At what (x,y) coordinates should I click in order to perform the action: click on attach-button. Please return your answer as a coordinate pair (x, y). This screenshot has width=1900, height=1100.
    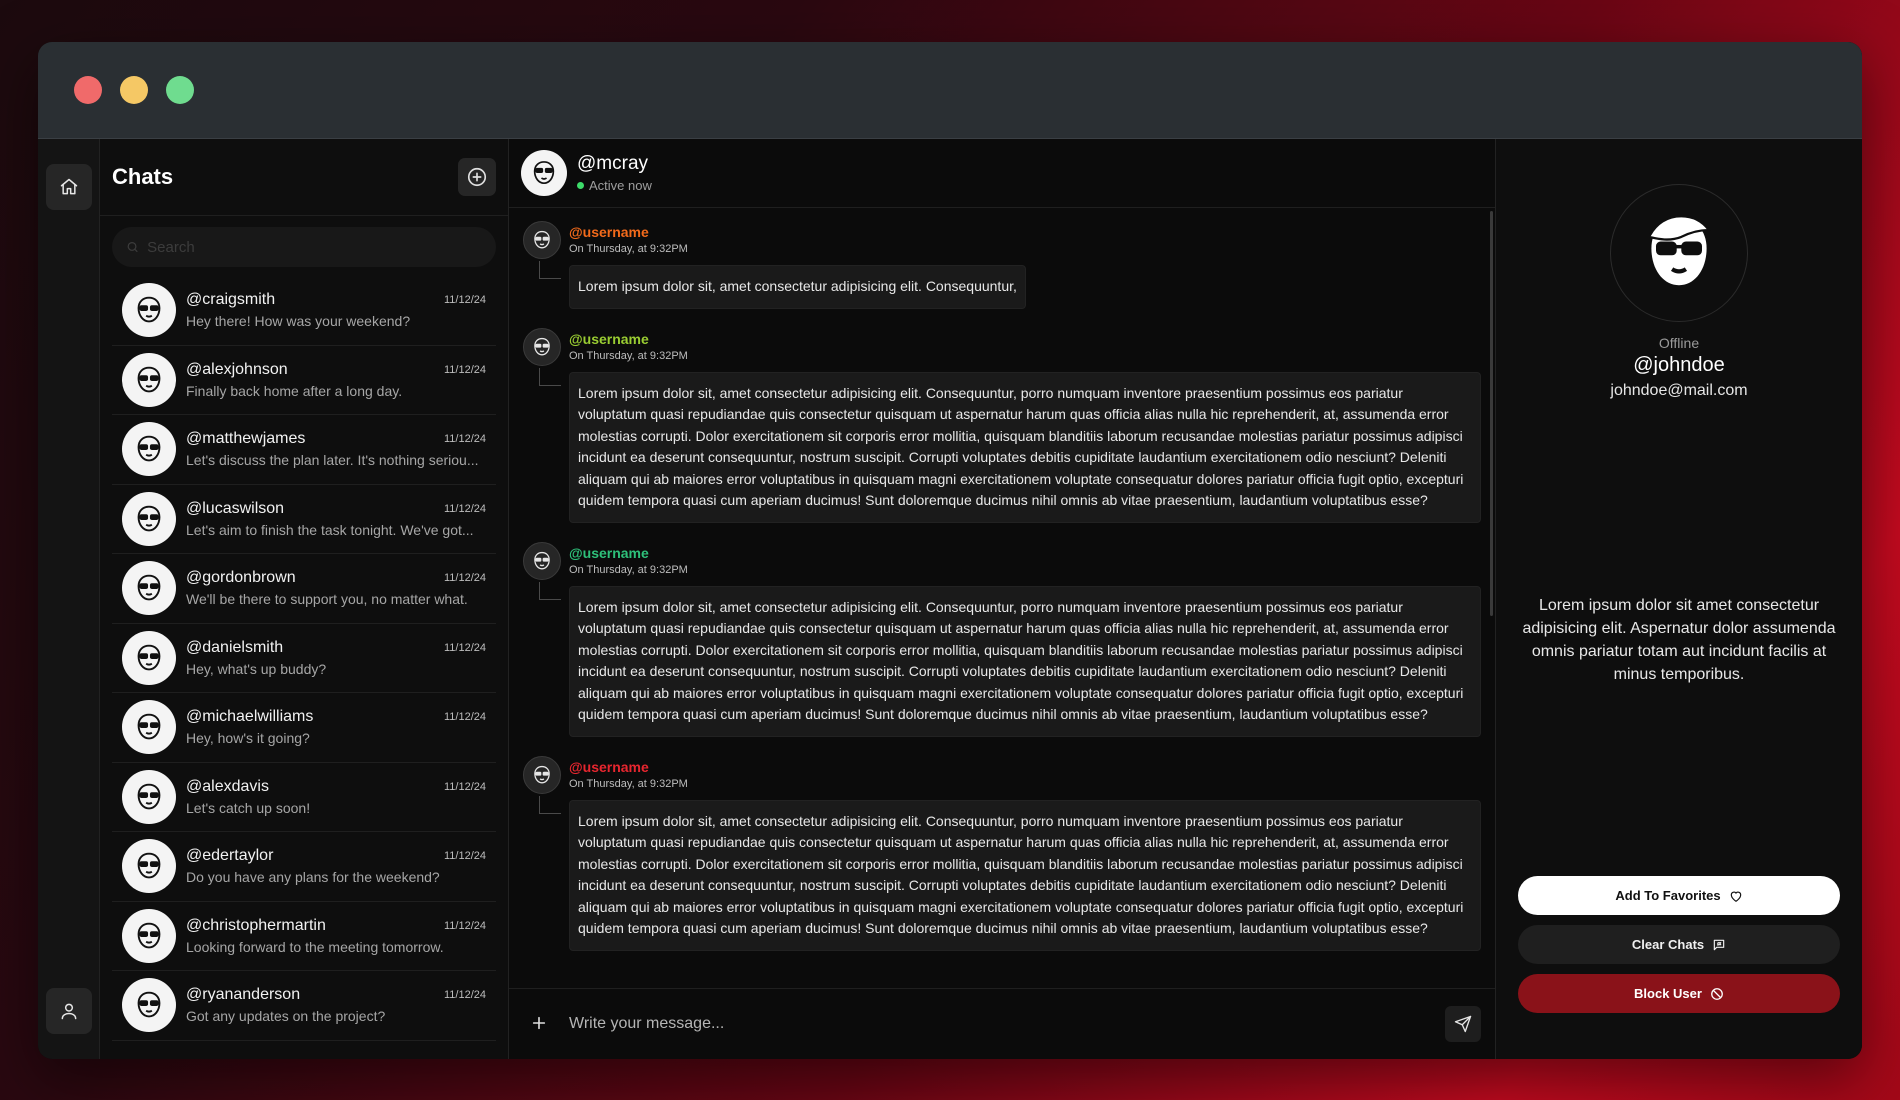
    Looking at the image, I should click on (540, 1024).